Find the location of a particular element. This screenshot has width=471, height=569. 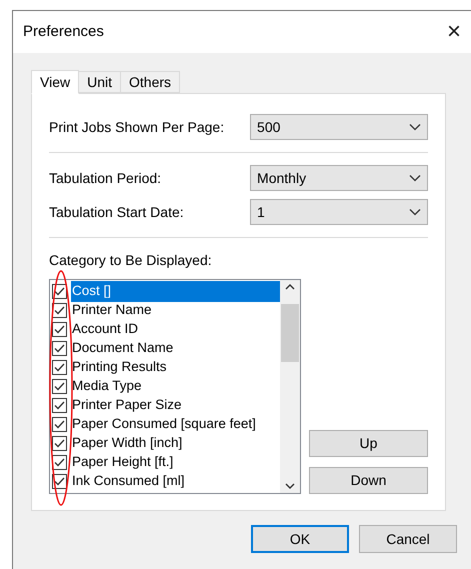

dropdown: Monthly is located at coordinates (339, 178).